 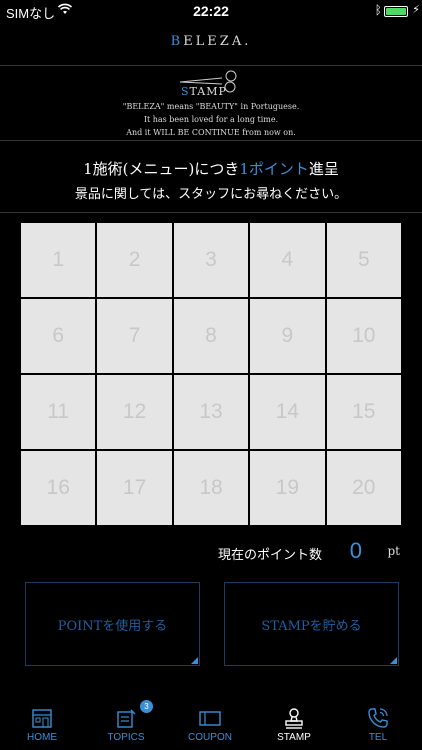 I want to click on stamp-icon, so click(x=294, y=718).